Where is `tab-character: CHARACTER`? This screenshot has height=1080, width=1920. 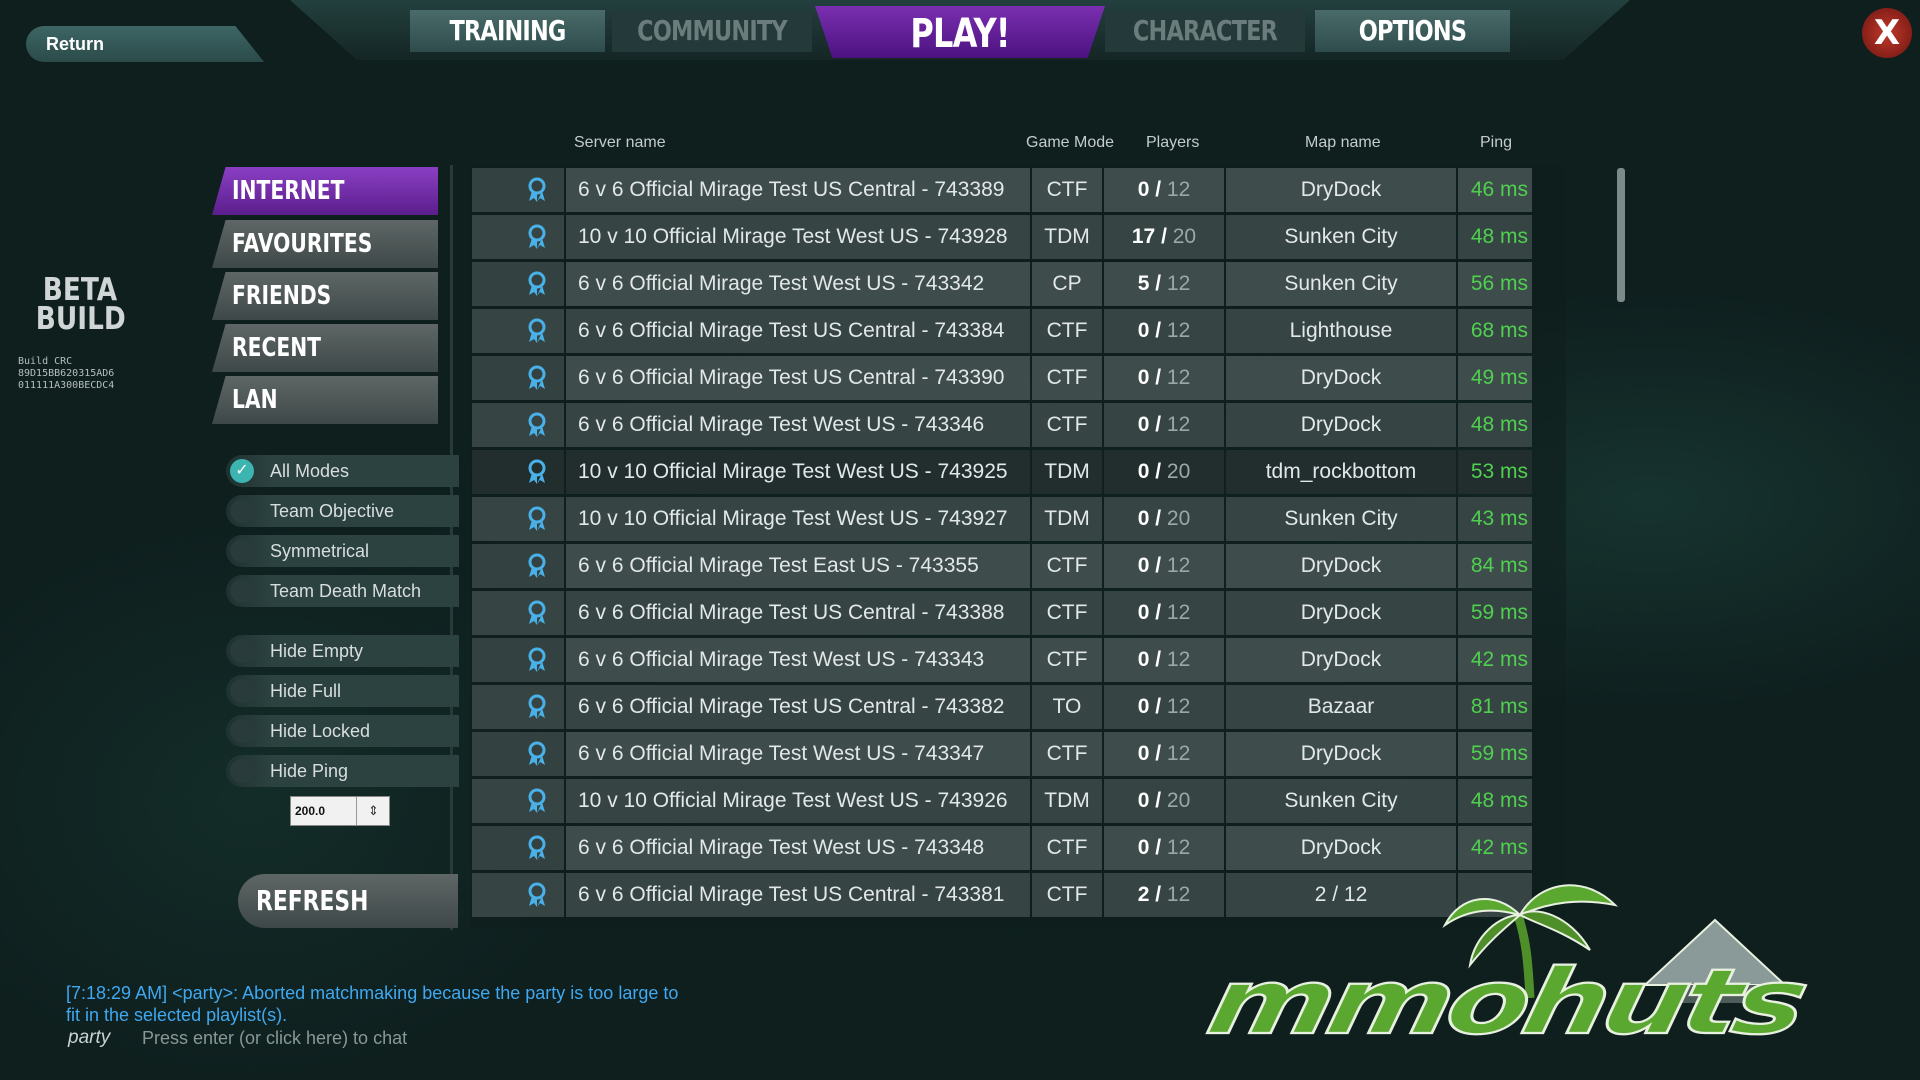
tab-character: CHARACTER is located at coordinates (1205, 31).